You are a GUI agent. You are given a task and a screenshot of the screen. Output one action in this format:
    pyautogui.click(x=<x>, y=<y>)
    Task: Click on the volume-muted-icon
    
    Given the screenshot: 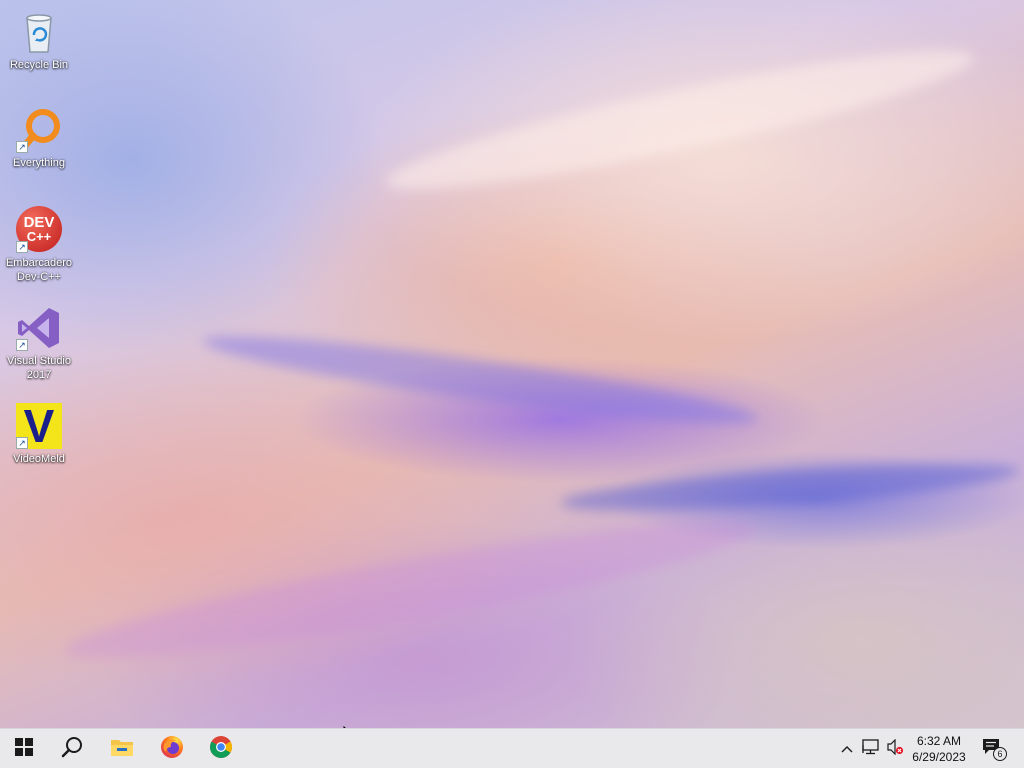 What is the action you would take?
    pyautogui.click(x=895, y=749)
    